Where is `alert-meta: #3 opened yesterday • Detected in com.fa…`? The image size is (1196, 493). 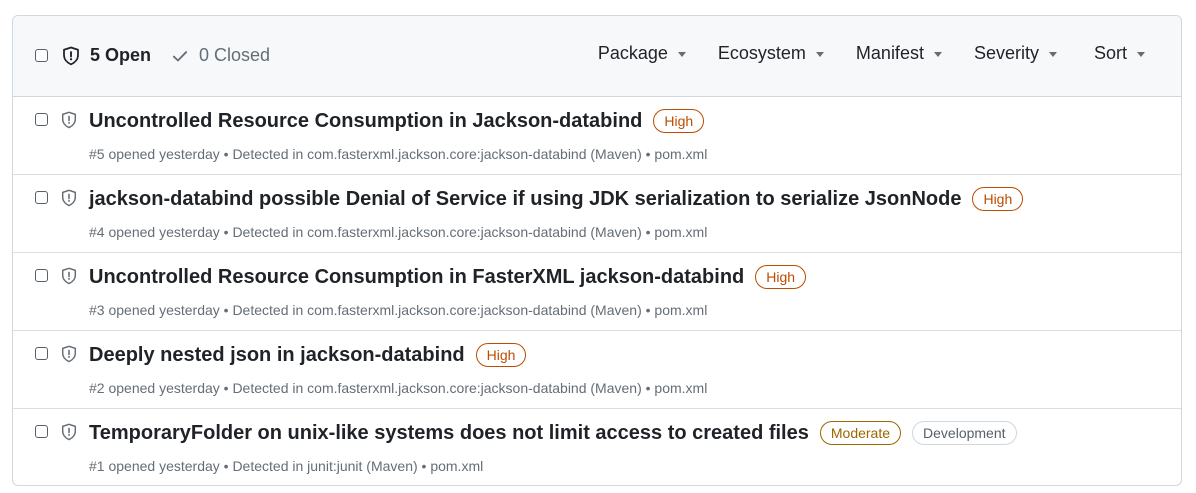
alert-meta: #3 opened yesterday • Detected in com.fa… is located at coordinates (398, 310).